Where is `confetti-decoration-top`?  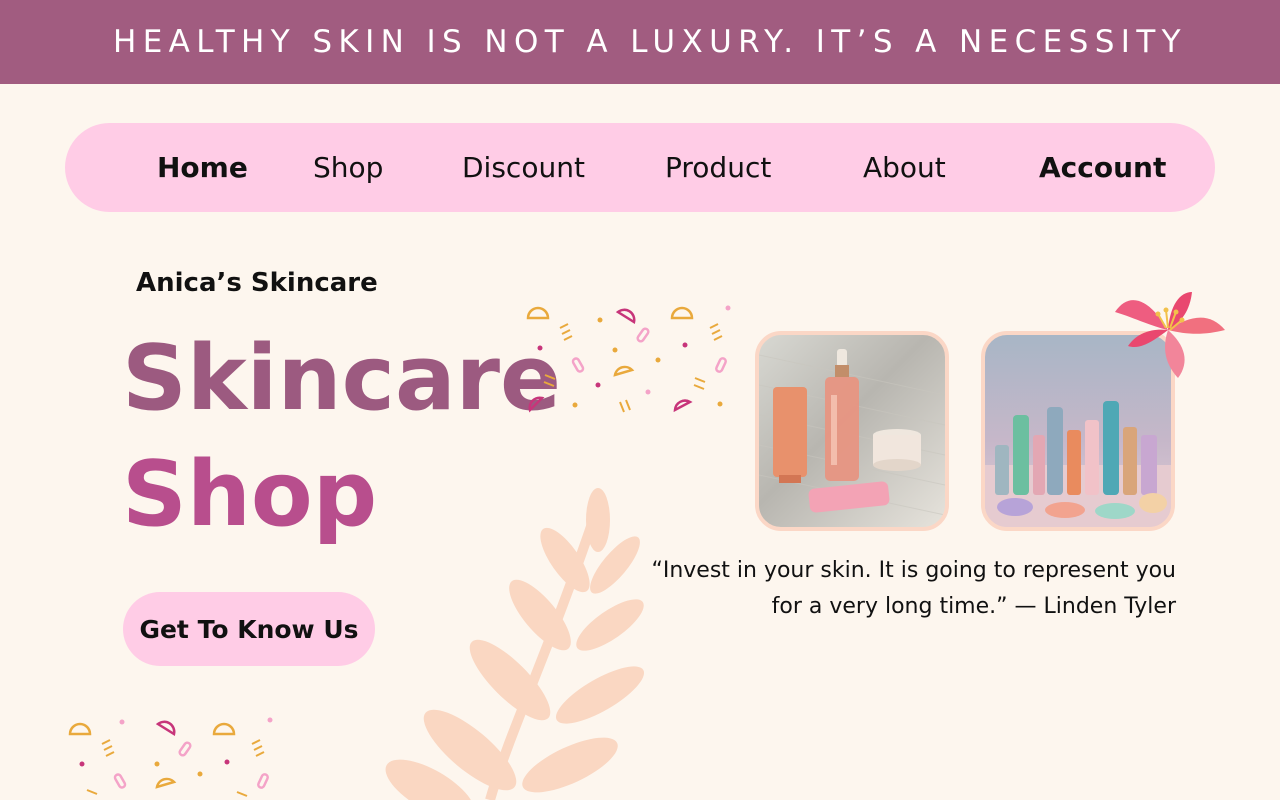 confetti-decoration-top is located at coordinates (628, 359).